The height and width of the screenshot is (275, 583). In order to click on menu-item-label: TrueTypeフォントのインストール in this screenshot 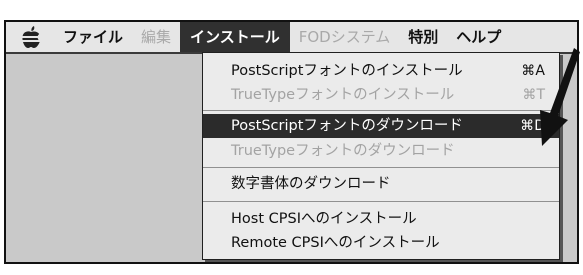, I will do `click(343, 95)`.